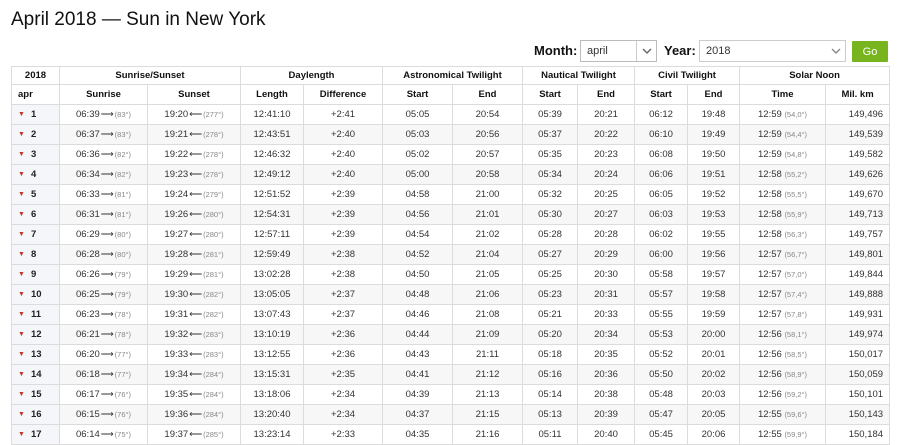  What do you see at coordinates (858, 94) in the screenshot?
I see `header-distance: Mil. km` at bounding box center [858, 94].